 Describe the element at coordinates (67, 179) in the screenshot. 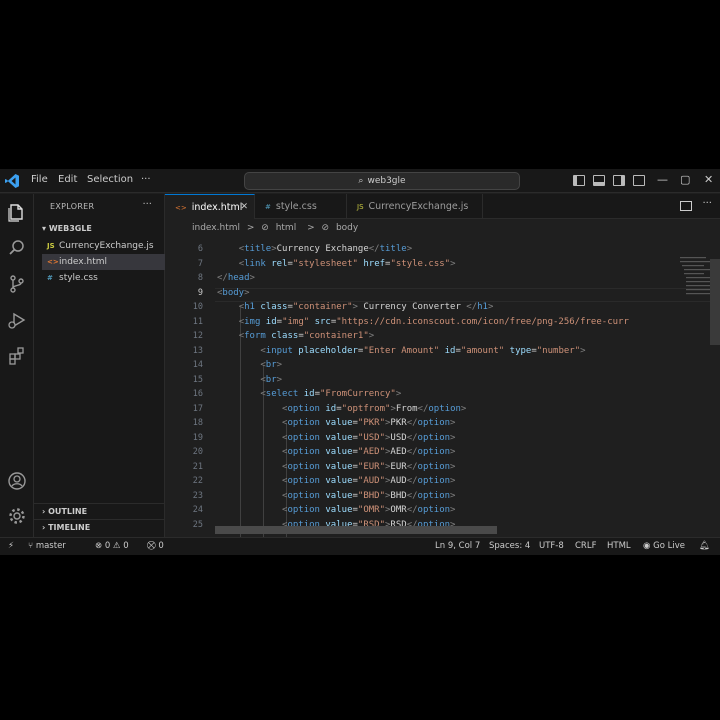

I see `menu-edit: Edit` at that location.